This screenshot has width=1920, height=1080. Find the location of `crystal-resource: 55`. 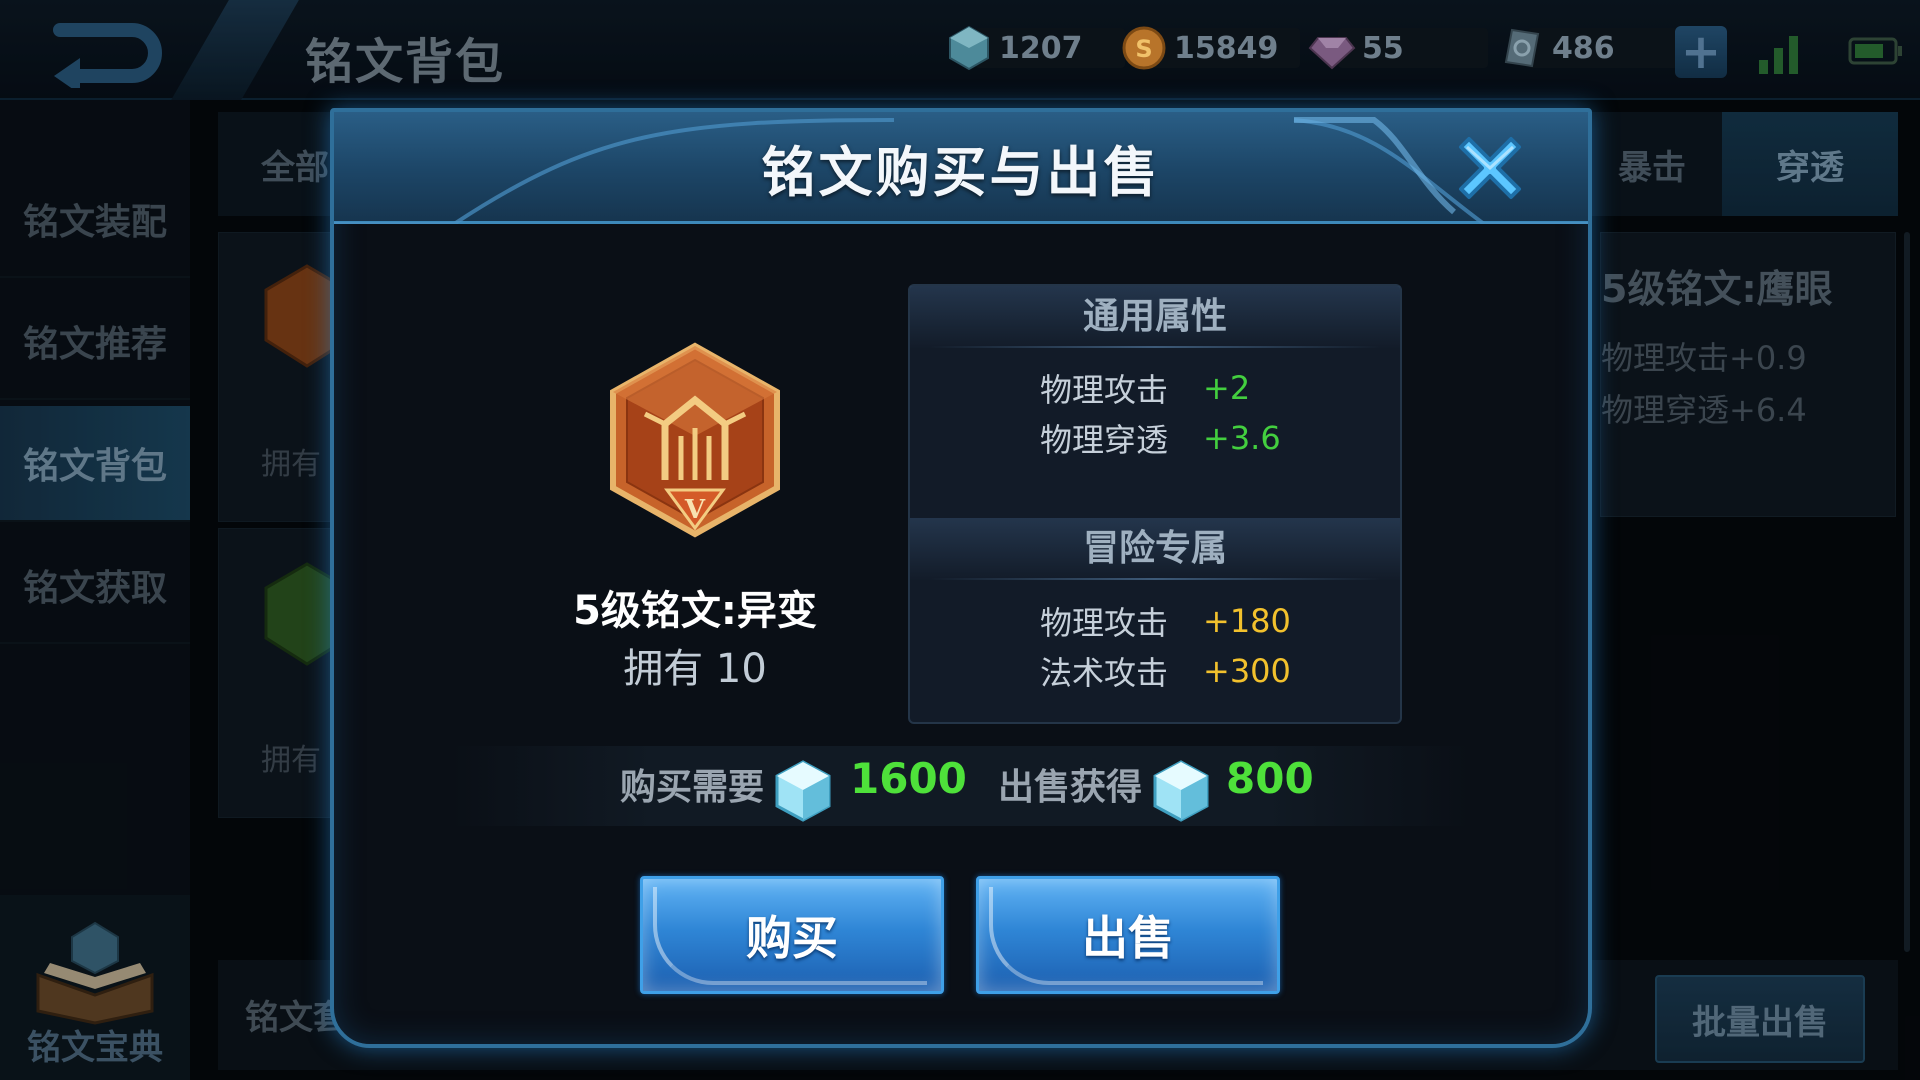

crystal-resource: 55 is located at coordinates (1398, 48).